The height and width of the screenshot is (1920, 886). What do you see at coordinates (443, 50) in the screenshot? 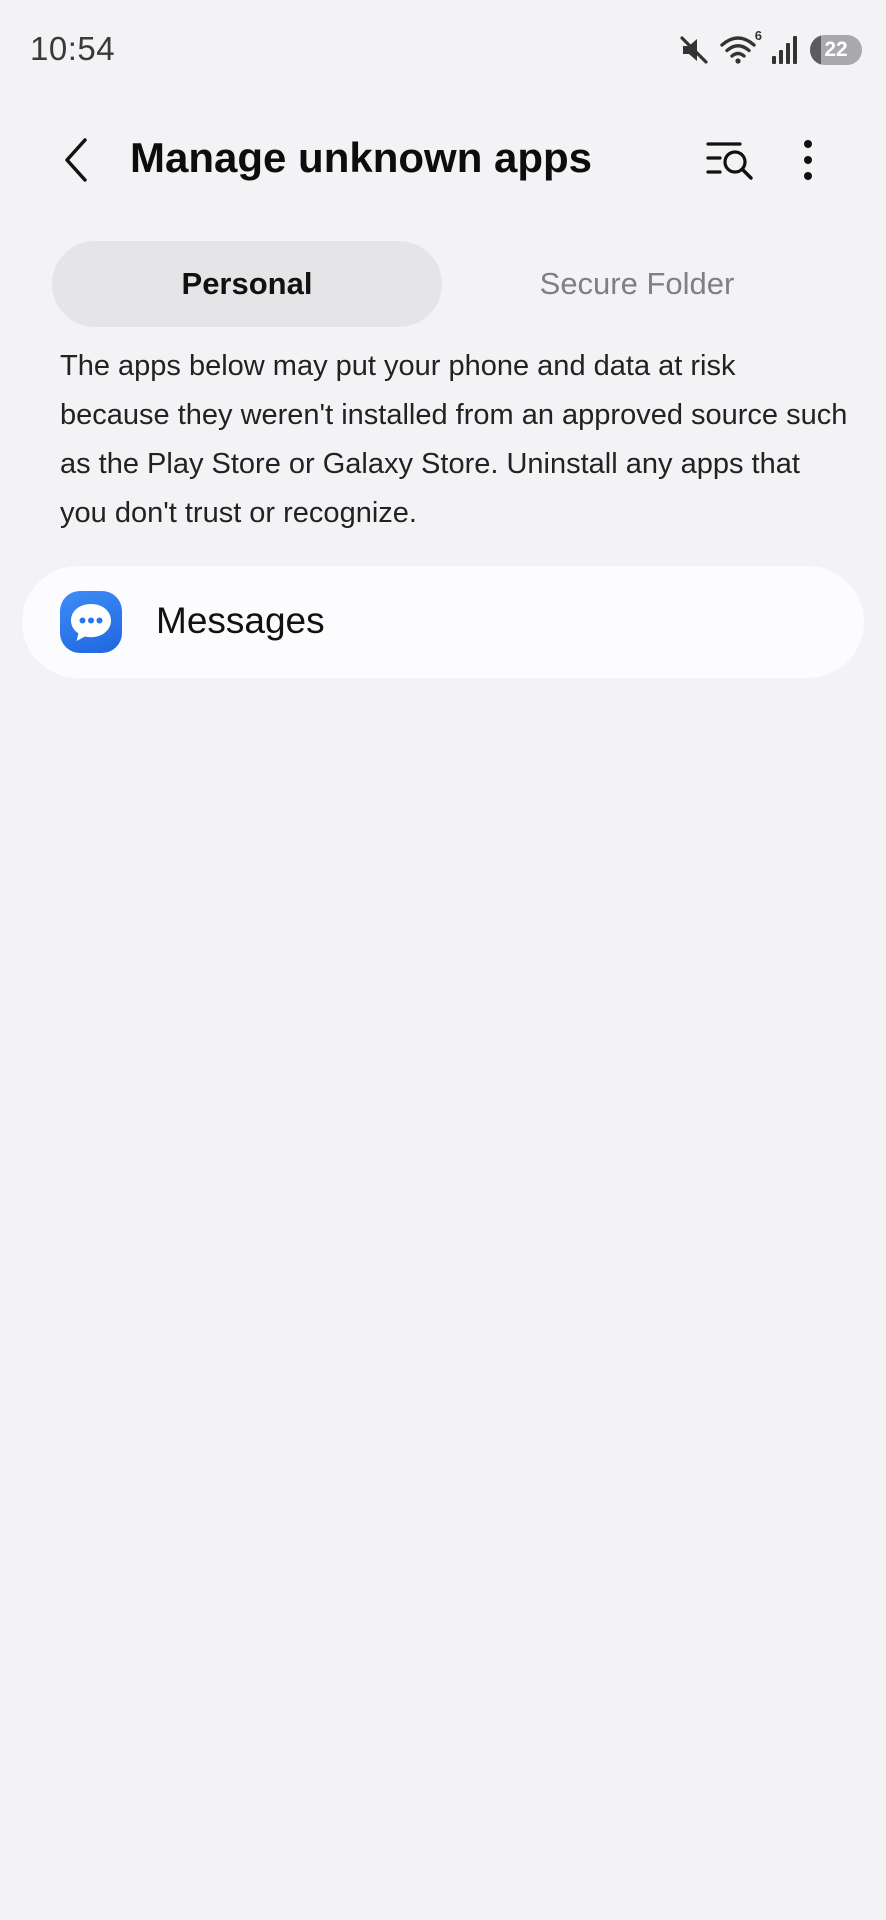
I see `status-bar: 10:54 6 22` at bounding box center [443, 50].